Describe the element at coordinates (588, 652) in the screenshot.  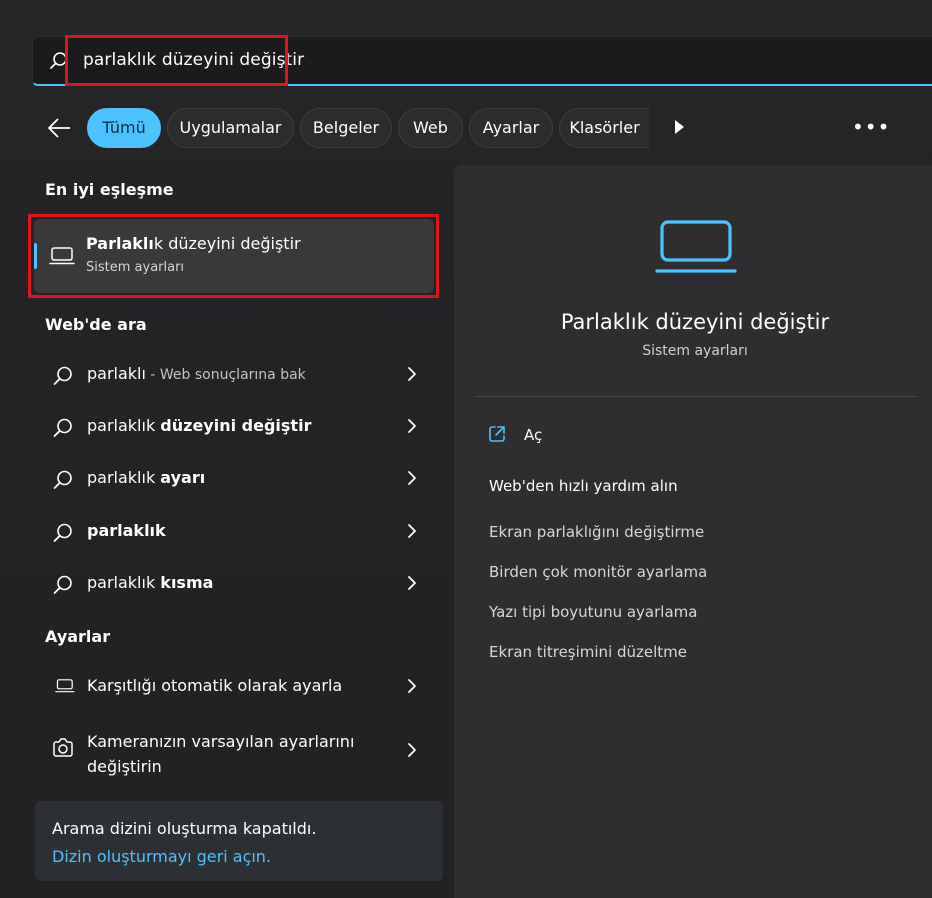
I see `help-link: Ekran titreşimini düzeltme` at that location.